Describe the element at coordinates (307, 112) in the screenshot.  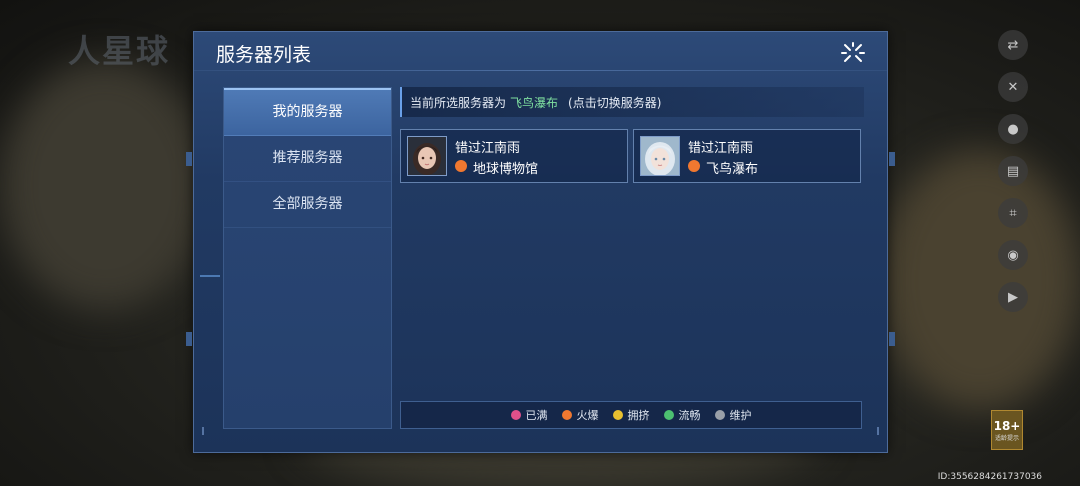
I see `nav-my-servers: 我的服务器` at that location.